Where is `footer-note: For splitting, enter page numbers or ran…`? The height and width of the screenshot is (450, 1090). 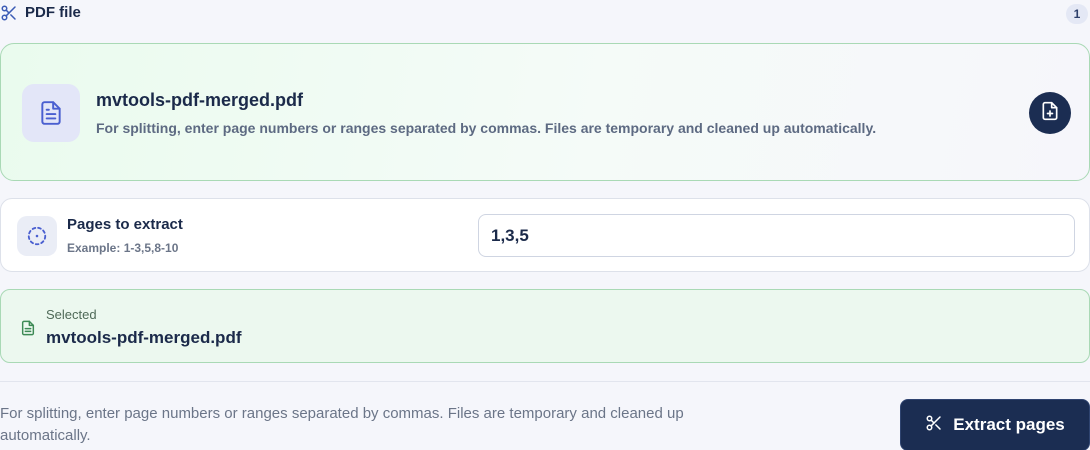
footer-note: For splitting, enter page numbers or ran… is located at coordinates (342, 424).